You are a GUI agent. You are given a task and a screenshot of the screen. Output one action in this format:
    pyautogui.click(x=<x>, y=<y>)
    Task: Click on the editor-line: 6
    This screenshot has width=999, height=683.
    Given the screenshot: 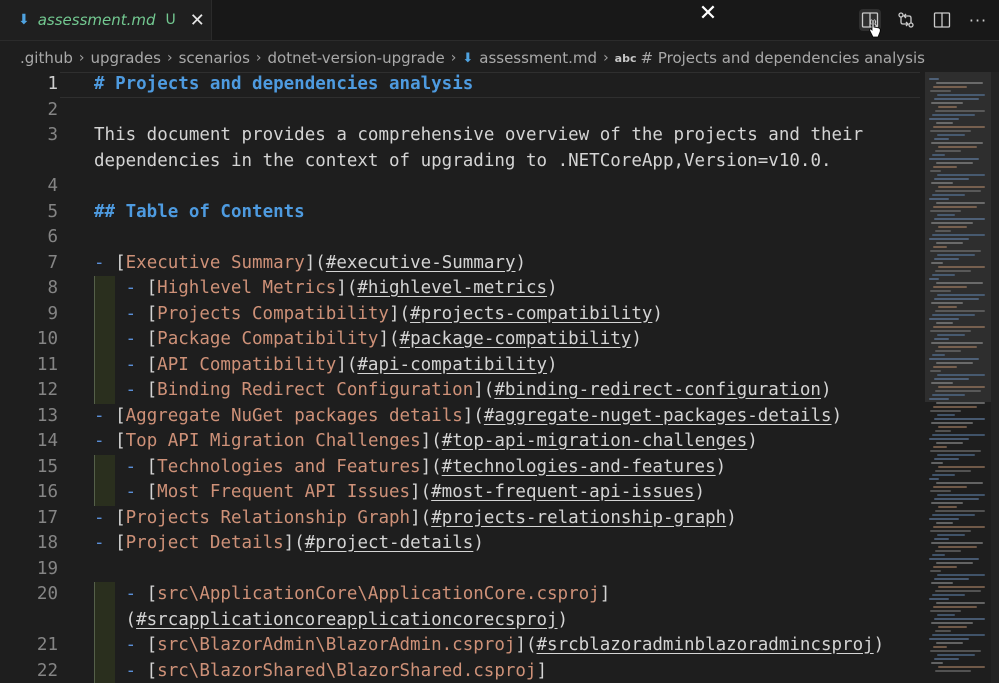 What is the action you would take?
    pyautogui.click(x=460, y=238)
    